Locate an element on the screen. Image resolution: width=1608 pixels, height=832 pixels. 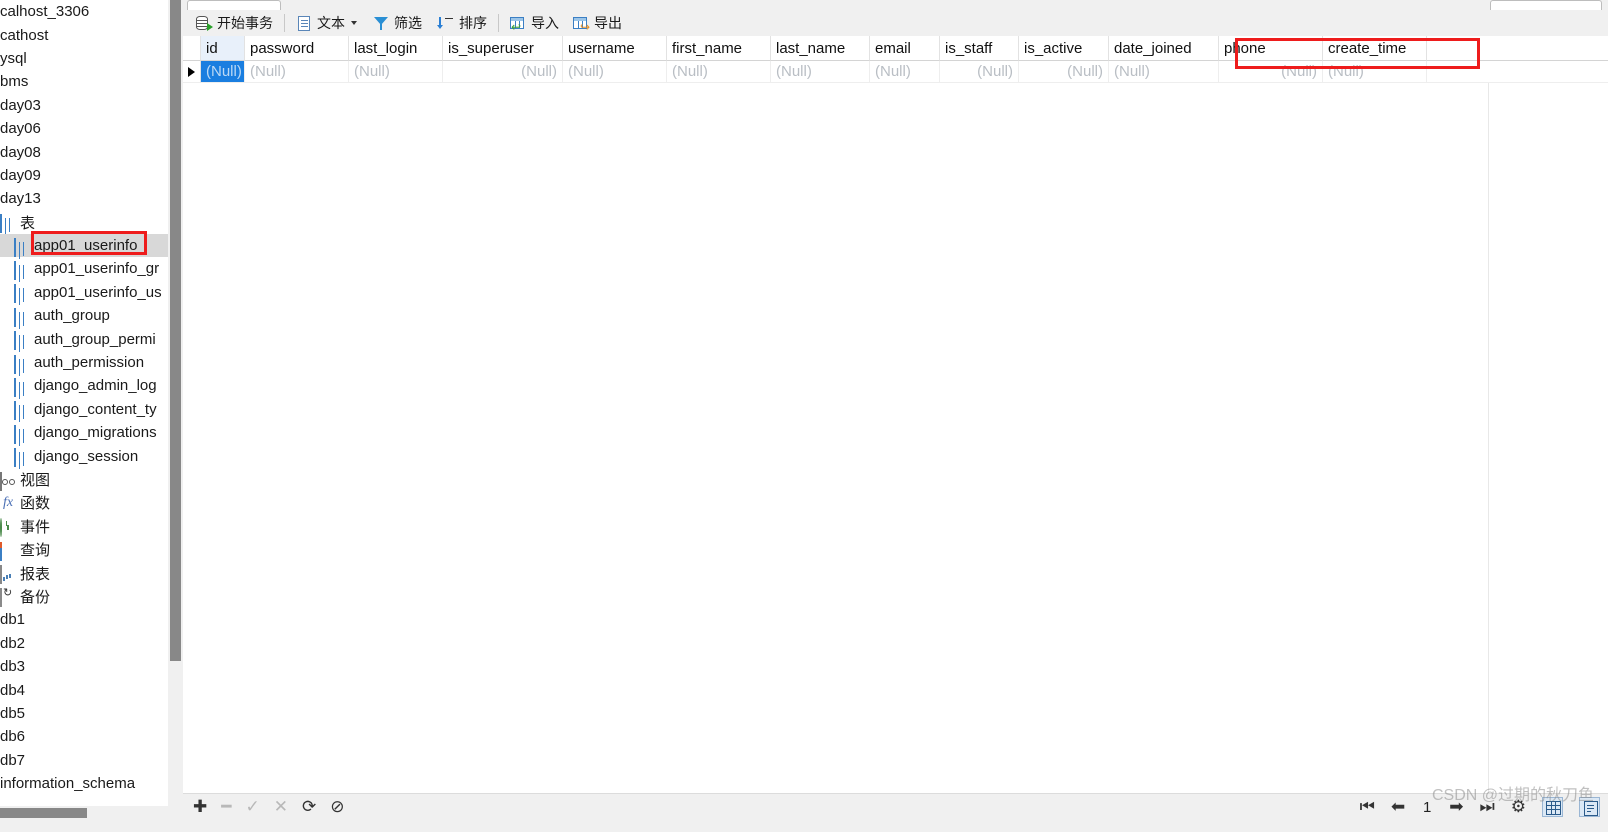
sidebar-item-auth_permission: auth_permission is located at coordinates (84, 362).